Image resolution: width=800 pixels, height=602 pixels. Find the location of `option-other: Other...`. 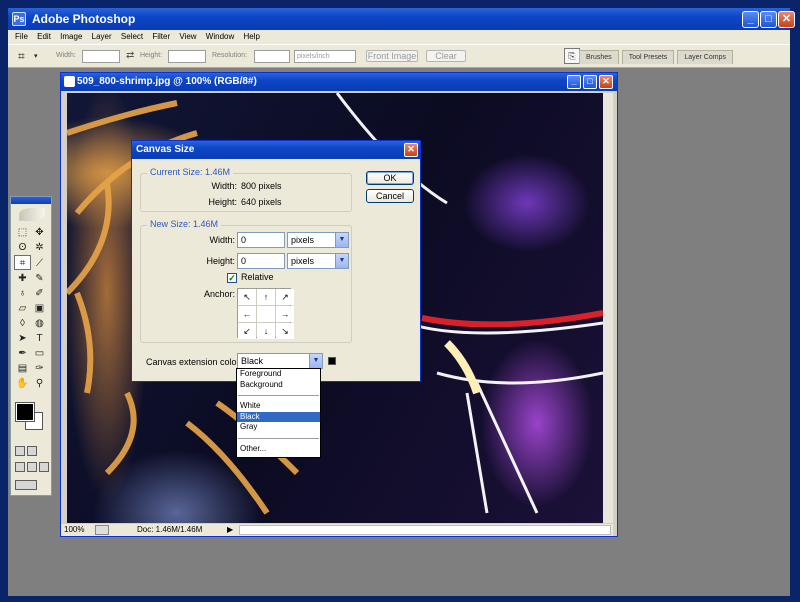

option-other: Other... is located at coordinates (278, 449).